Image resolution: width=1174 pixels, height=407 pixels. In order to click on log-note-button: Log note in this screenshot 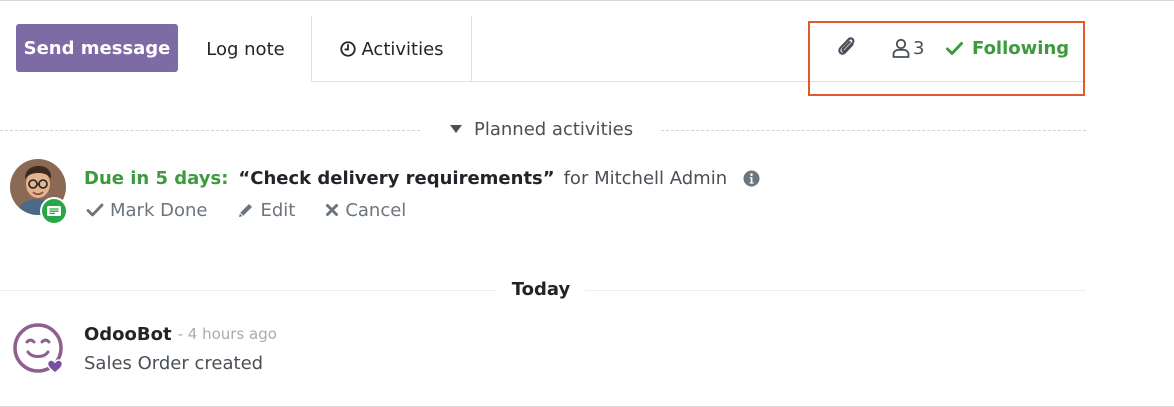, I will do `click(245, 49)`.